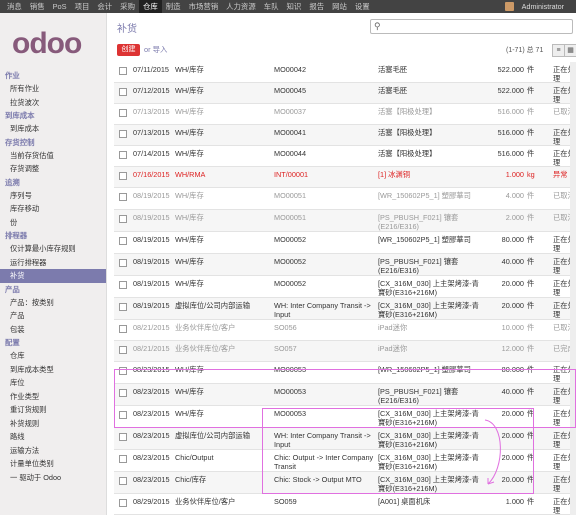 The width and height of the screenshot is (576, 515). I want to click on avatar, so click(509, 6).